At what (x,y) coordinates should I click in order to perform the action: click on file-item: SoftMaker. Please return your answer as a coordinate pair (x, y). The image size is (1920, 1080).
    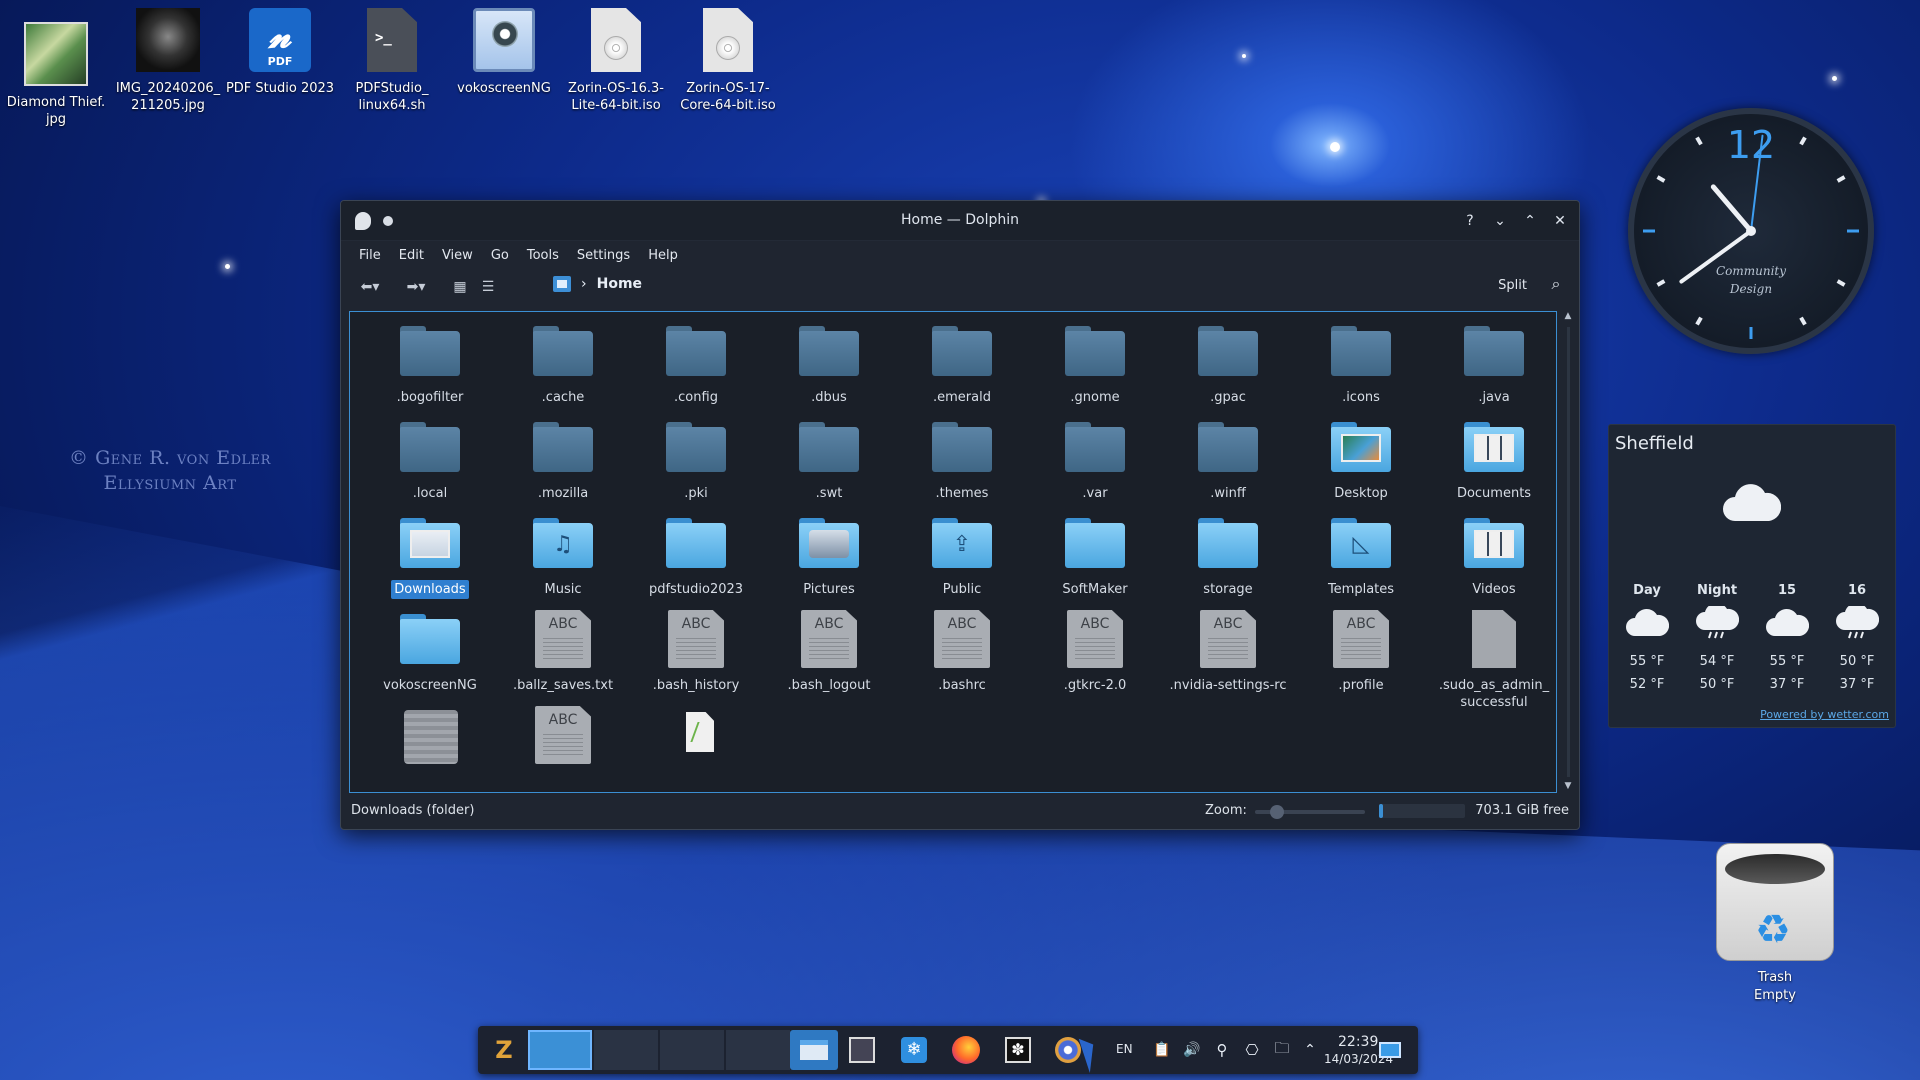
    Looking at the image, I should click on (1095, 555).